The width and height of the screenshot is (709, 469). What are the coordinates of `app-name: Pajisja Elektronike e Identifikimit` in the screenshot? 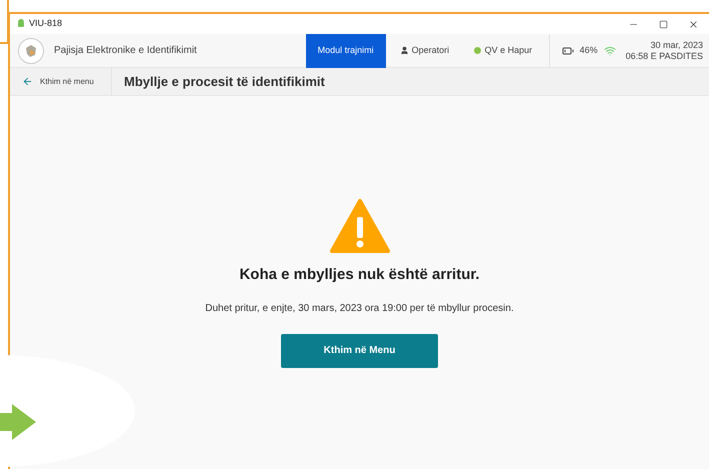 It's located at (125, 51).